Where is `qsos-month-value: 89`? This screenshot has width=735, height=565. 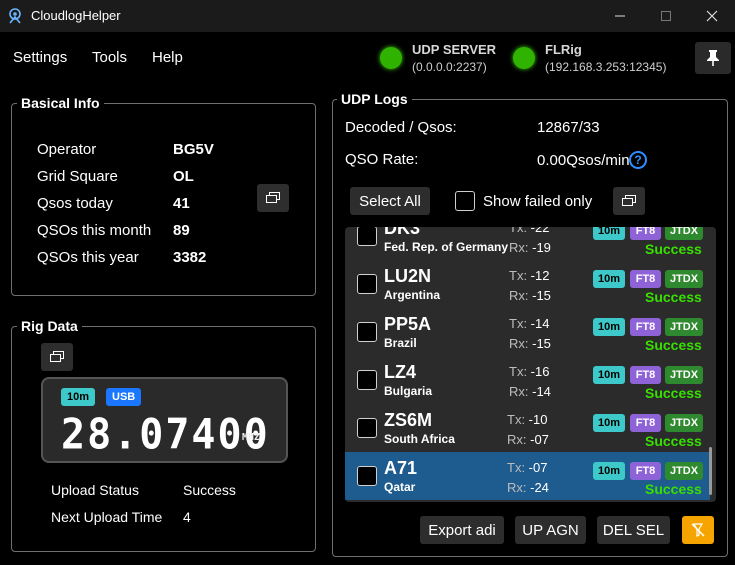 qsos-month-value: 89 is located at coordinates (181, 230).